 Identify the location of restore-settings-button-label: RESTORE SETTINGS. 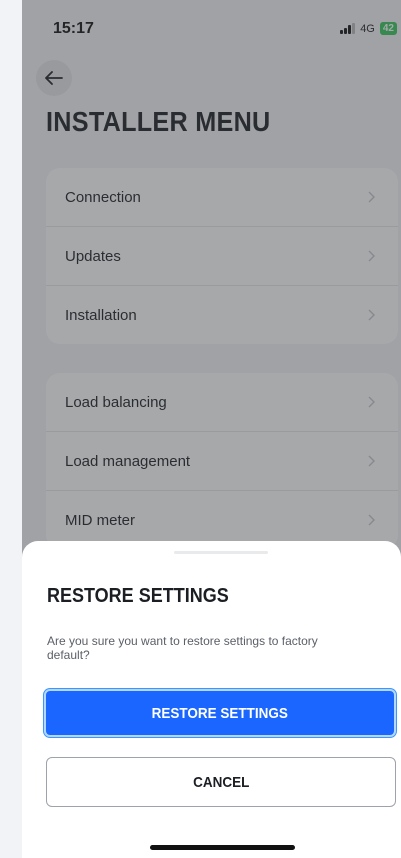
(220, 713).